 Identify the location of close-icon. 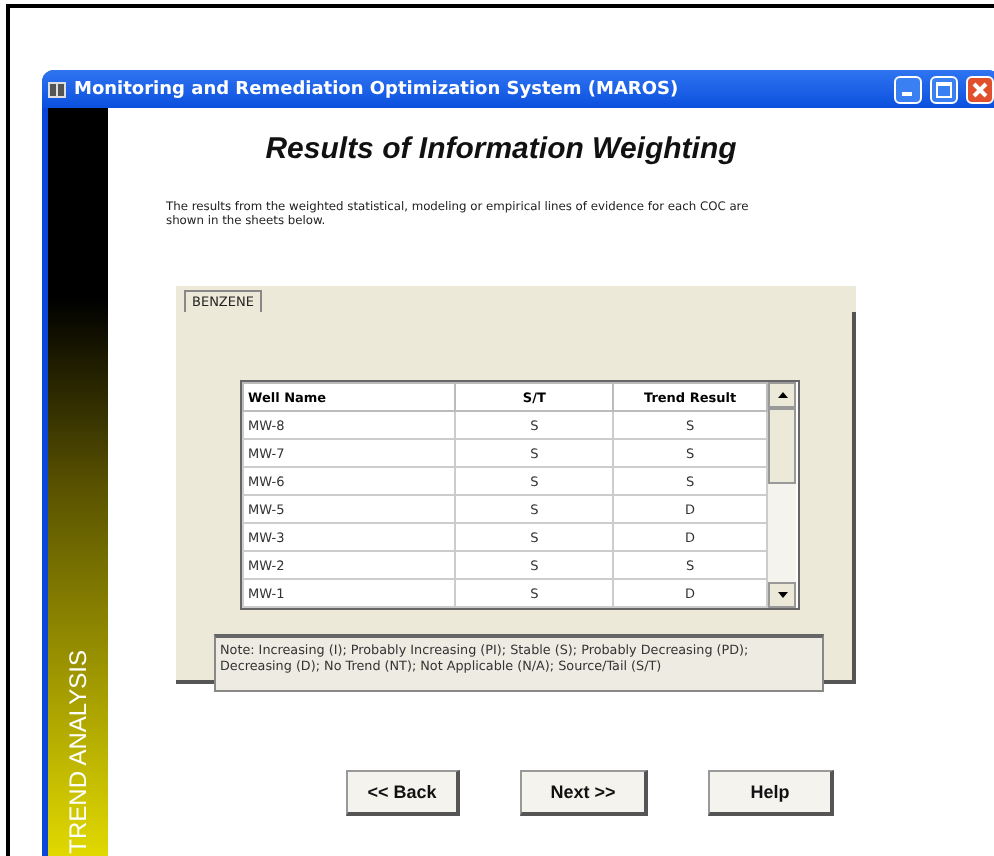
(980, 89).